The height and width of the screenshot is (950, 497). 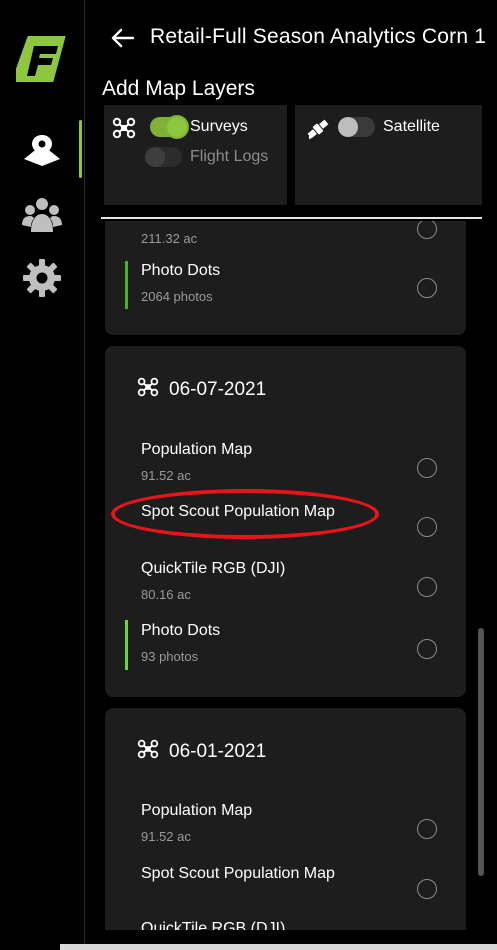 What do you see at coordinates (163, 157) in the screenshot?
I see `flight-logs-toggle` at bounding box center [163, 157].